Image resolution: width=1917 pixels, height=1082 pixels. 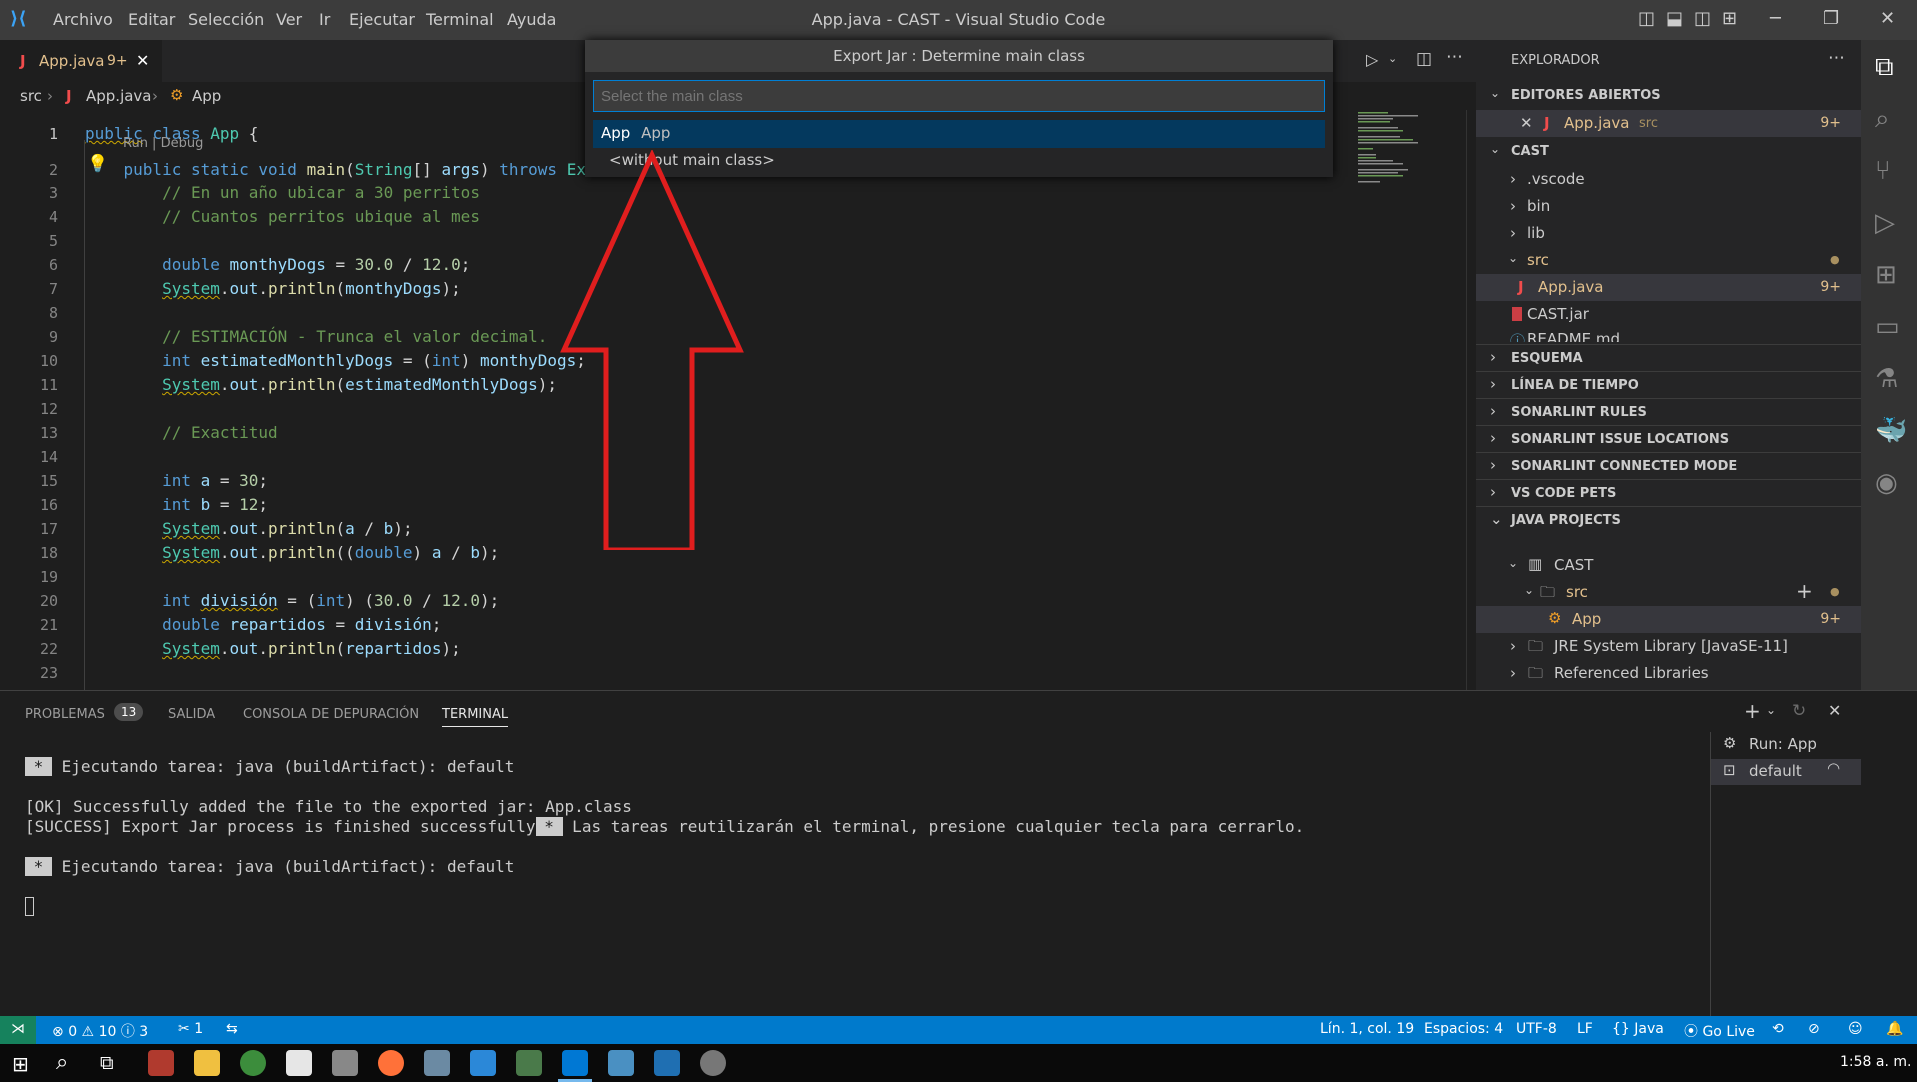 I want to click on section-sonarlint-connected-mode: › SONARLINT CONNECTED MODE, so click(x=1668, y=465).